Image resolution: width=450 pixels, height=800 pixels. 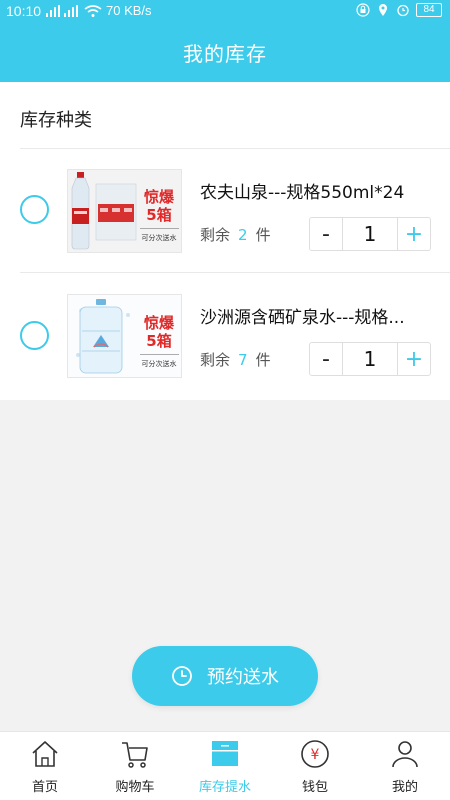 What do you see at coordinates (129, 10) in the screenshot?
I see `network-speed: 70 KB/s` at bounding box center [129, 10].